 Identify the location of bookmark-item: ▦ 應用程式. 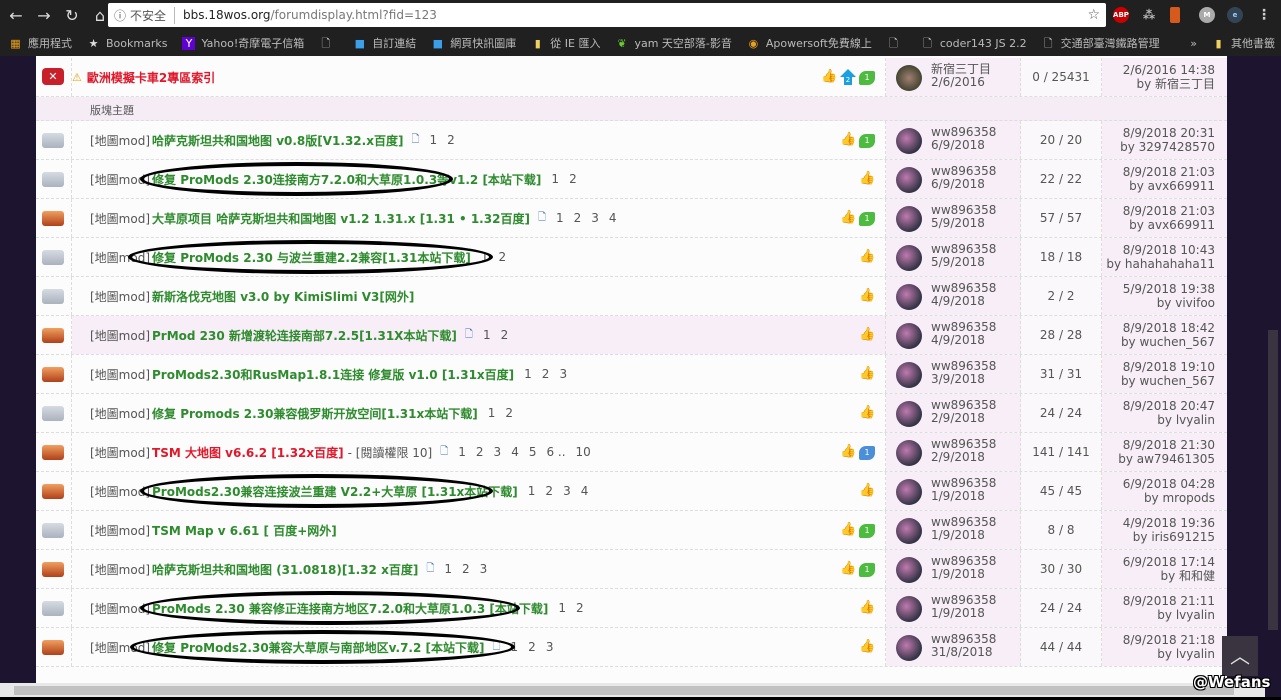
(40, 43).